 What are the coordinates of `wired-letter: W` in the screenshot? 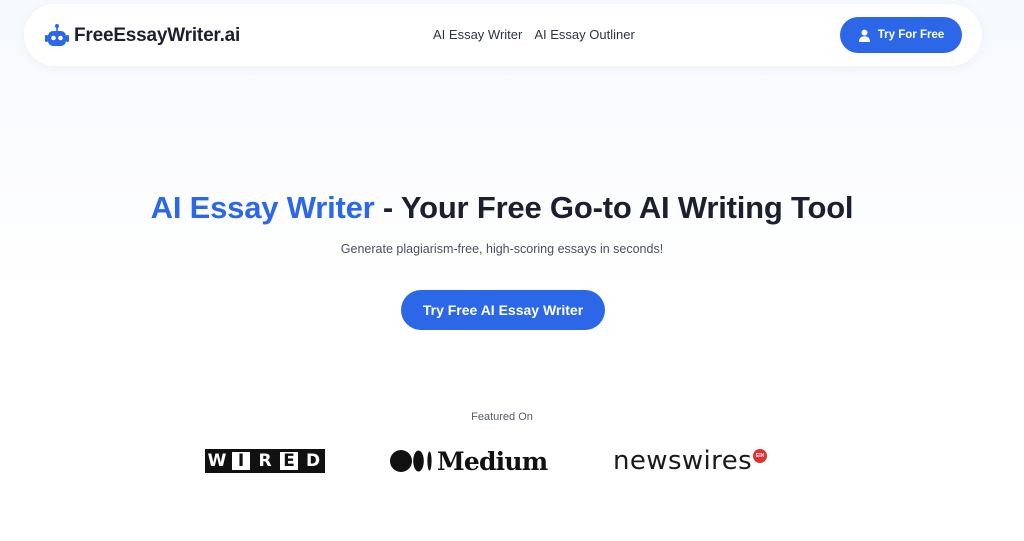 It's located at (217, 461).